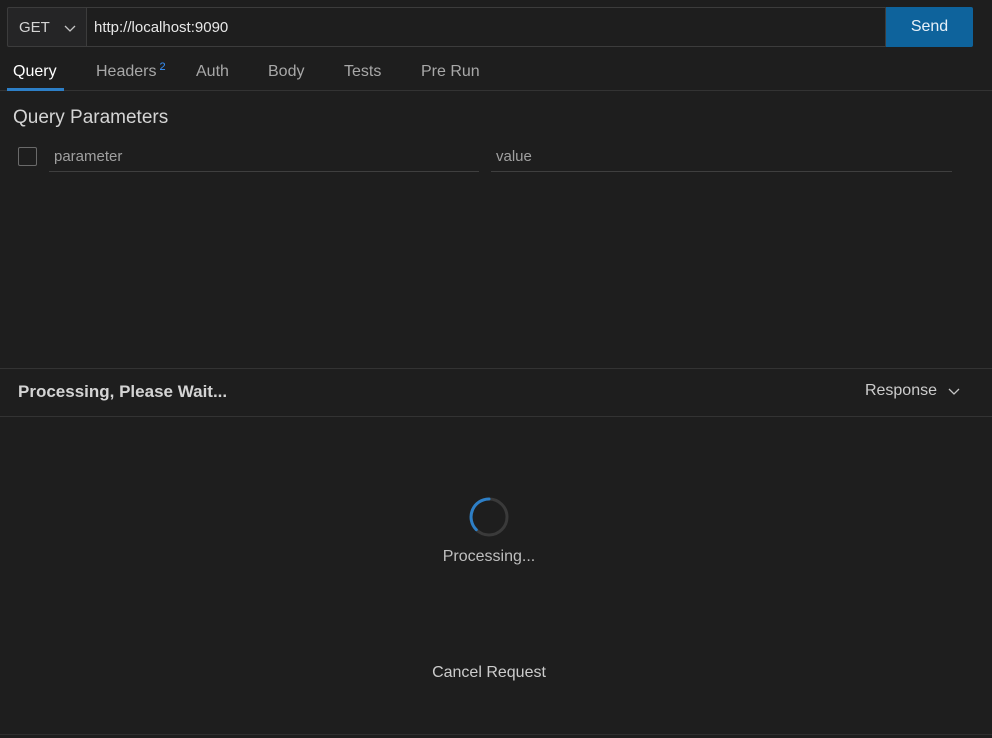 The image size is (992, 738). I want to click on method-label: GET, so click(34, 27).